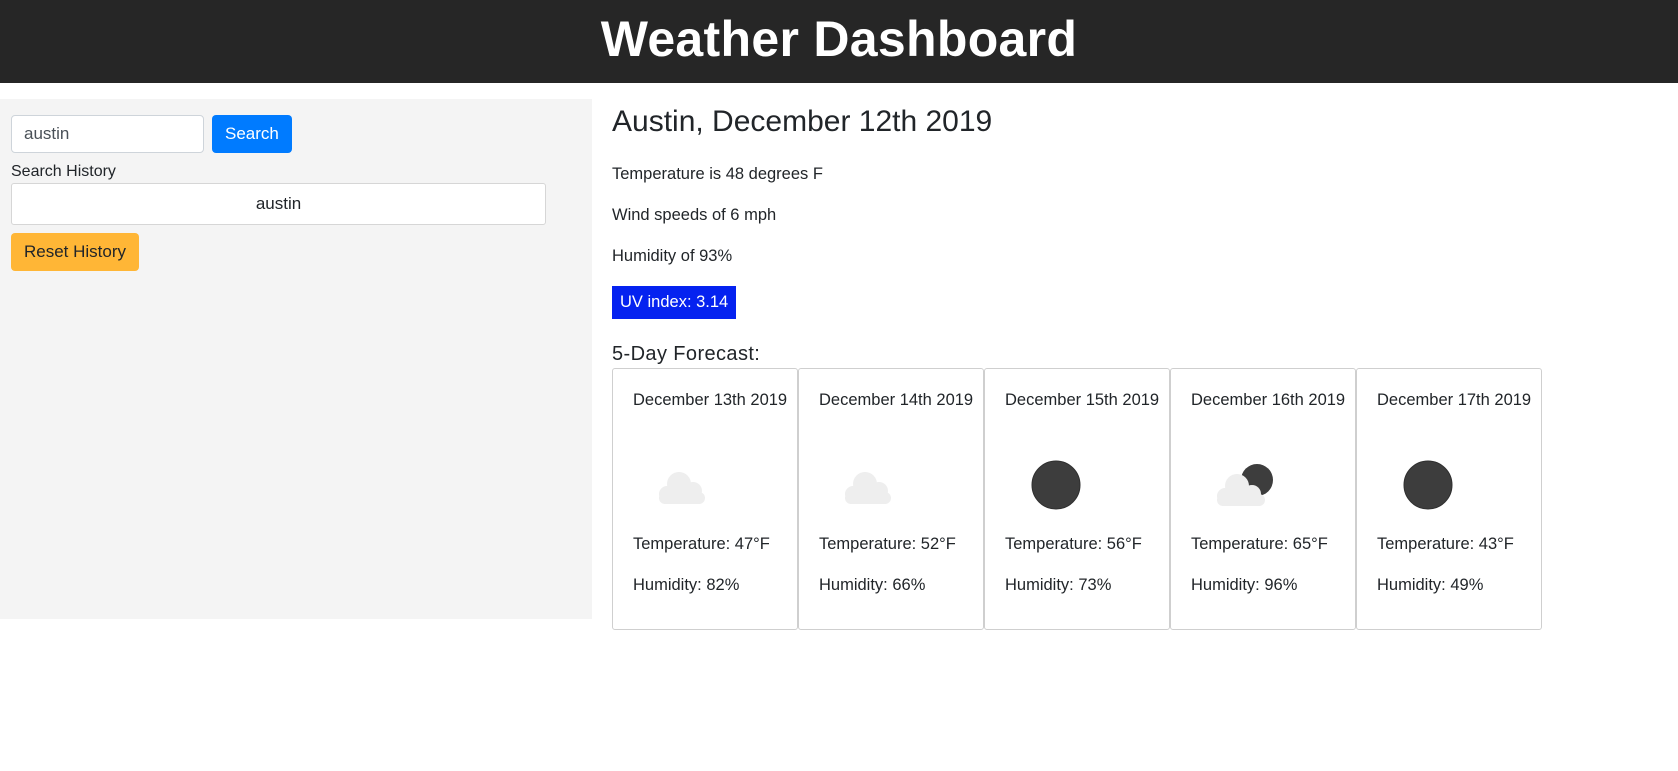 The width and height of the screenshot is (1678, 771). I want to click on forecast-date: December 14th 2019, so click(896, 400).